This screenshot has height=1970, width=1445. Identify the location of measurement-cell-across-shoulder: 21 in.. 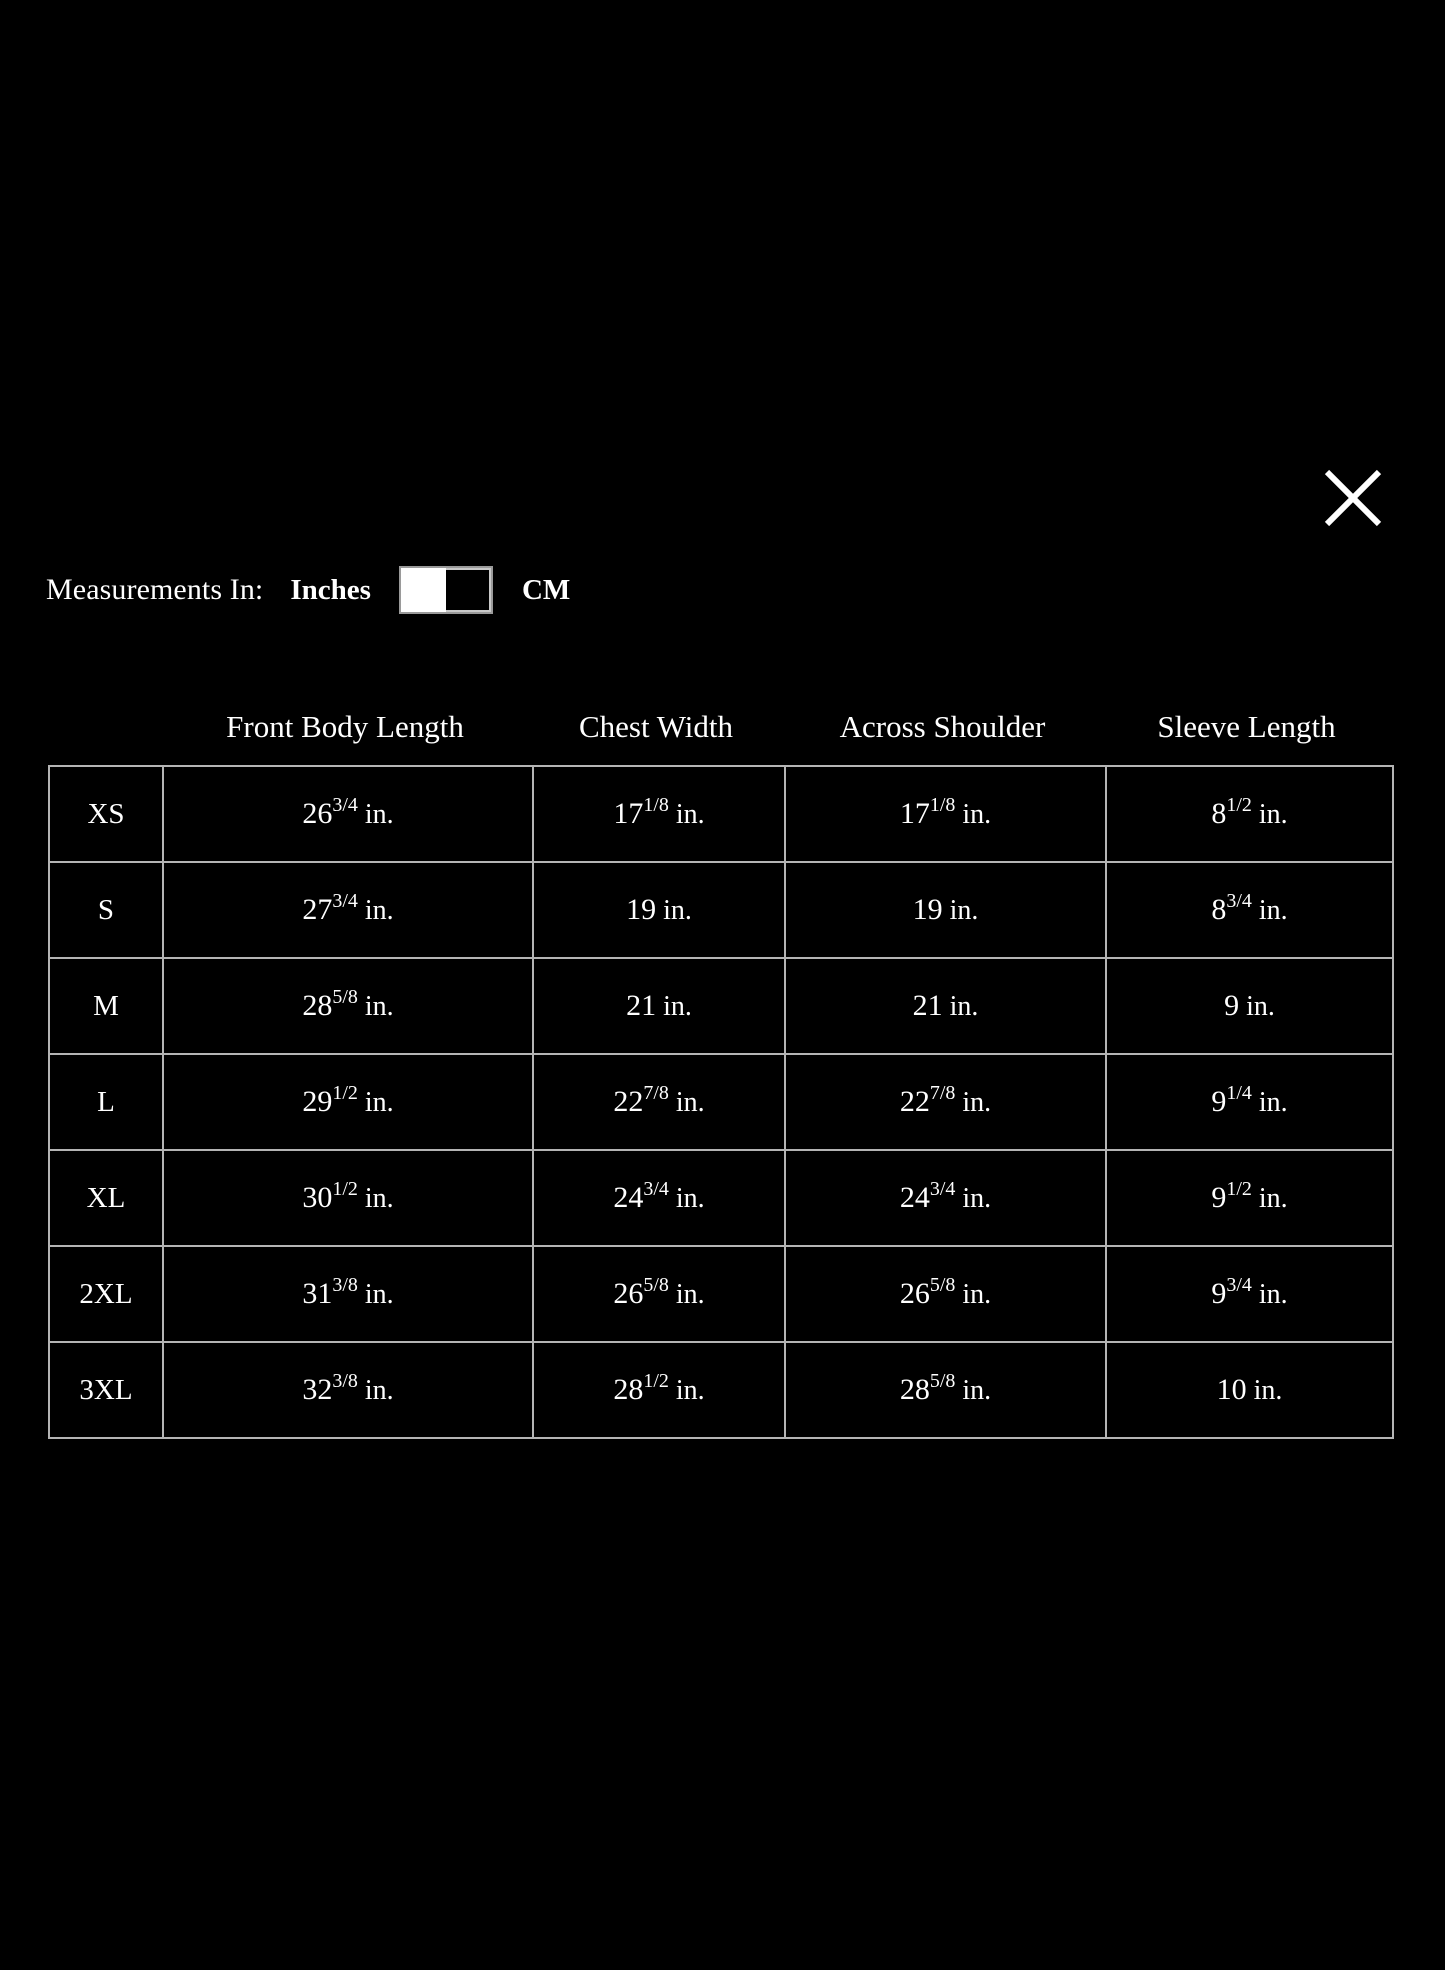
(945, 1006).